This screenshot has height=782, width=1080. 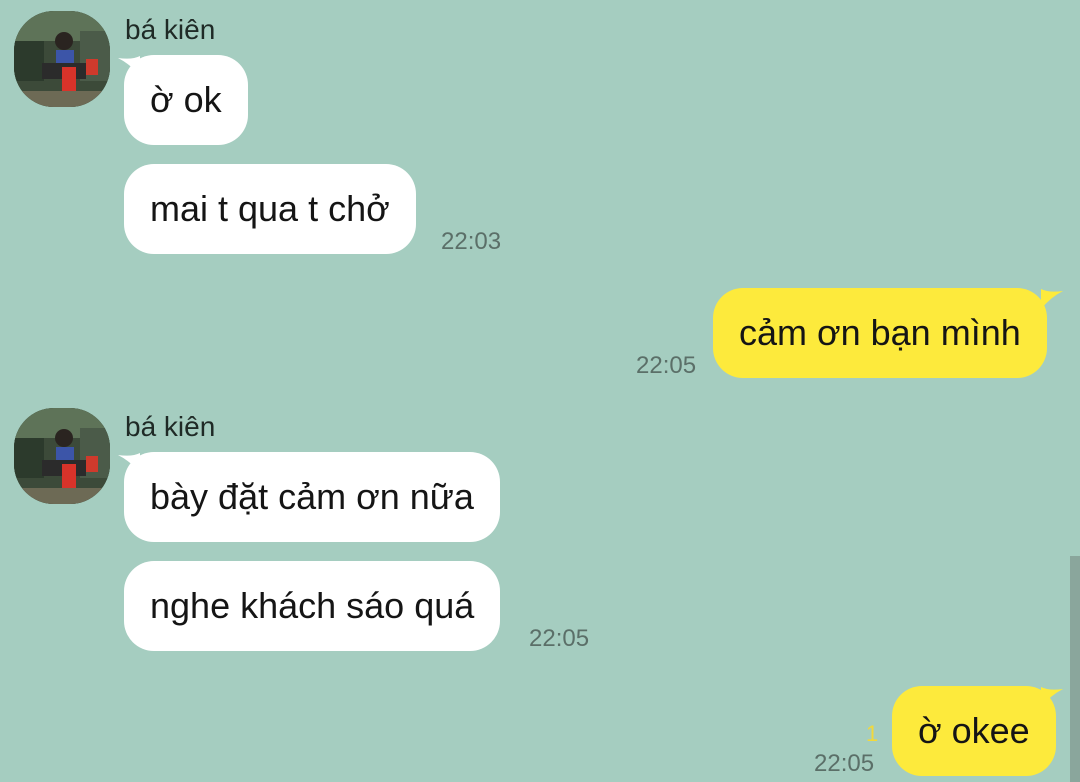 What do you see at coordinates (880, 333) in the screenshot?
I see `message-bubble-outgoing: cảm ơn bạn mình` at bounding box center [880, 333].